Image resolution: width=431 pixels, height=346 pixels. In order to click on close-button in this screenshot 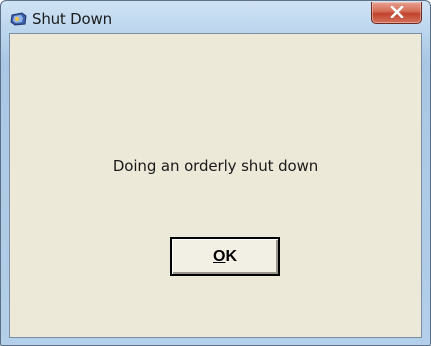, I will do `click(396, 13)`.